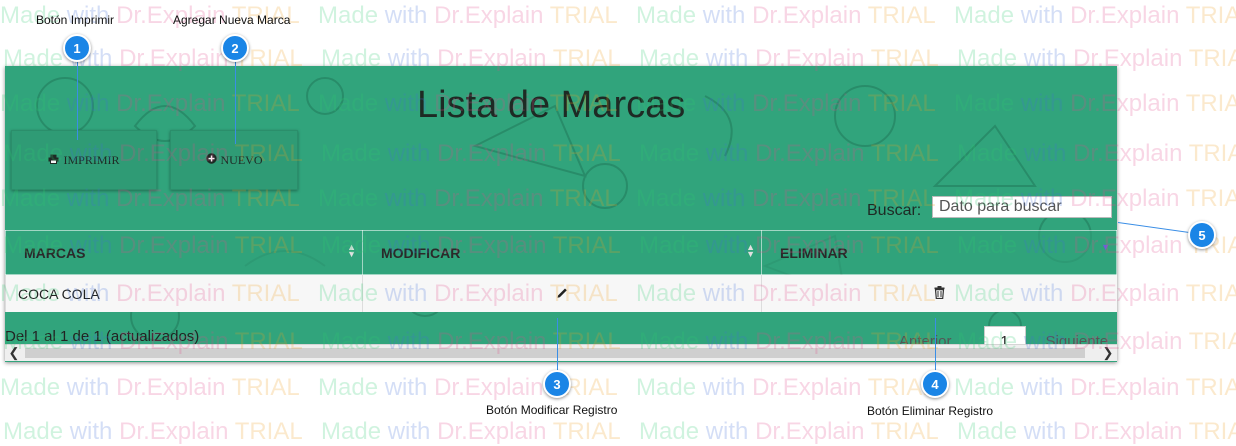 The image size is (1236, 446). I want to click on callout-marker-3: 3, so click(557, 384).